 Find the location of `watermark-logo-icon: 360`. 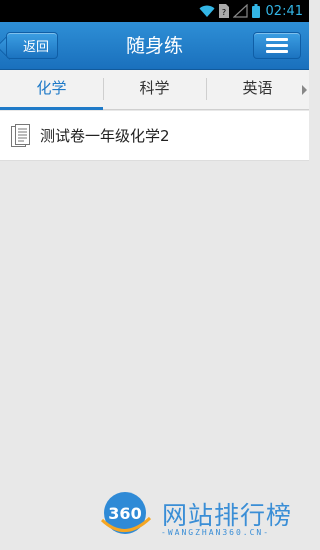

watermark-logo-icon: 360 is located at coordinates (126, 513).